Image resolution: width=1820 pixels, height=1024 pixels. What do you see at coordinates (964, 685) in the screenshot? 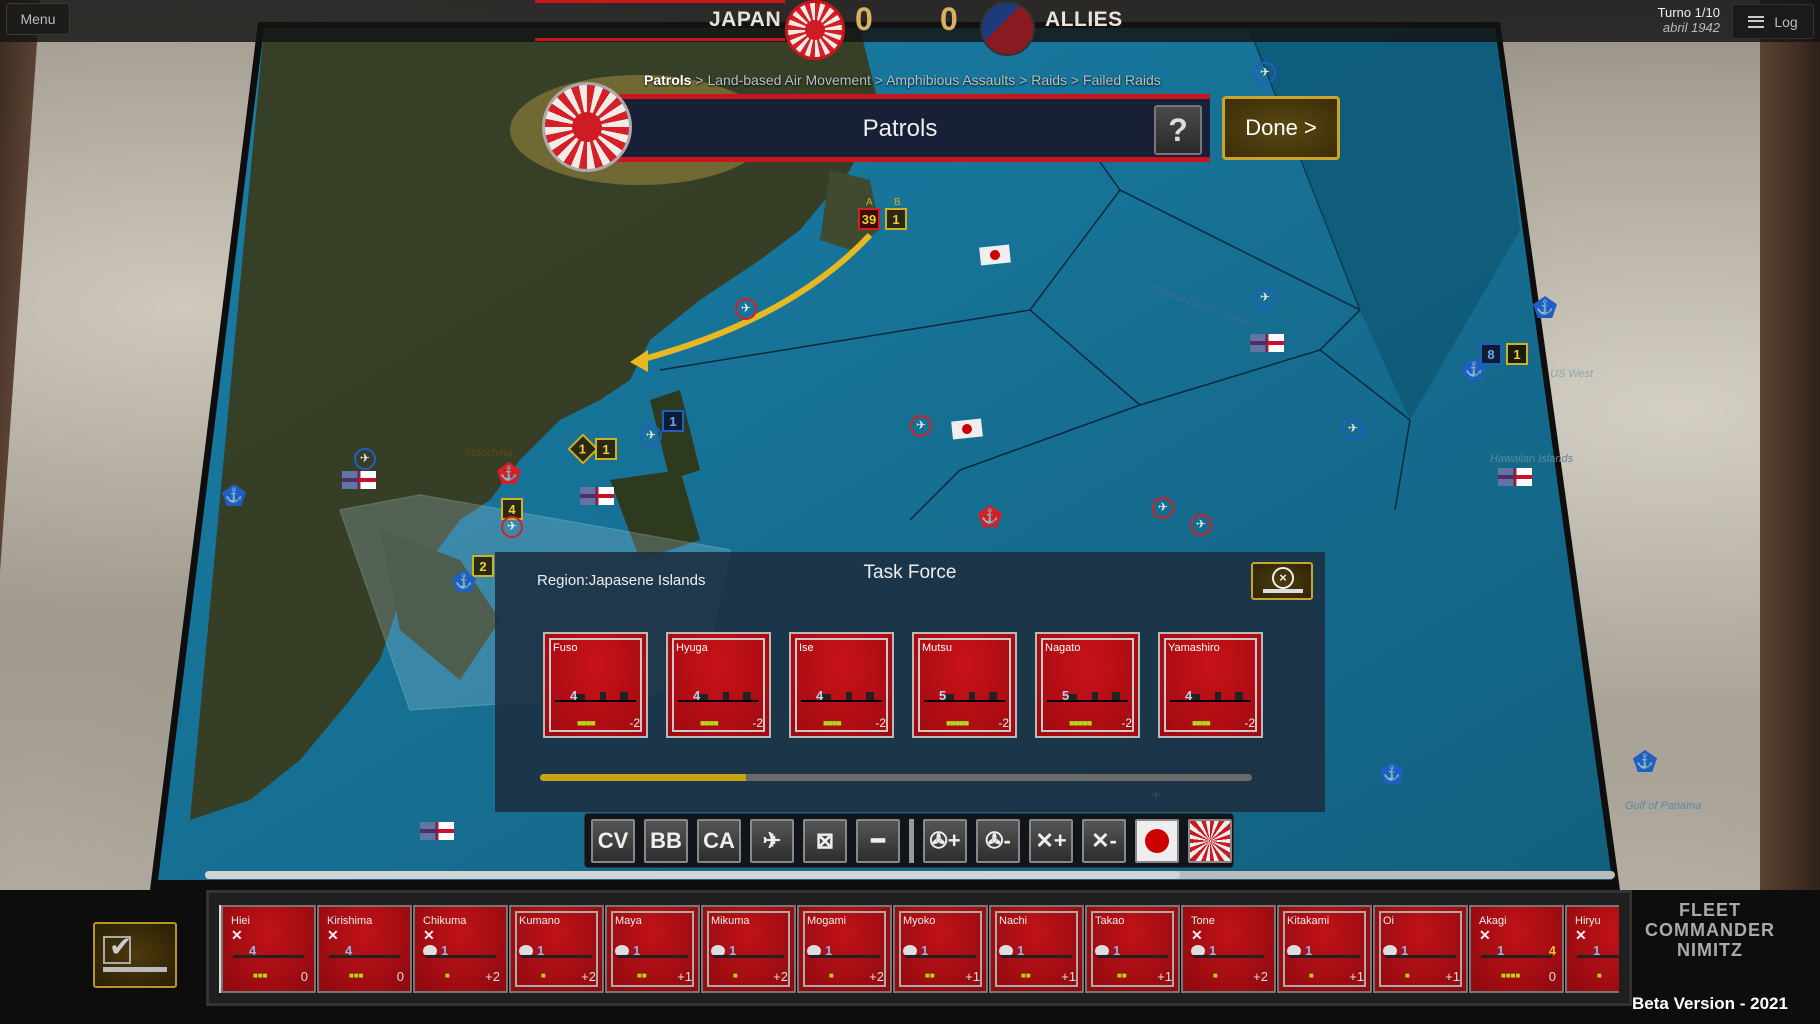
I see `task-force-ship-card: Mutsu 5 ■■■■■ -2` at bounding box center [964, 685].